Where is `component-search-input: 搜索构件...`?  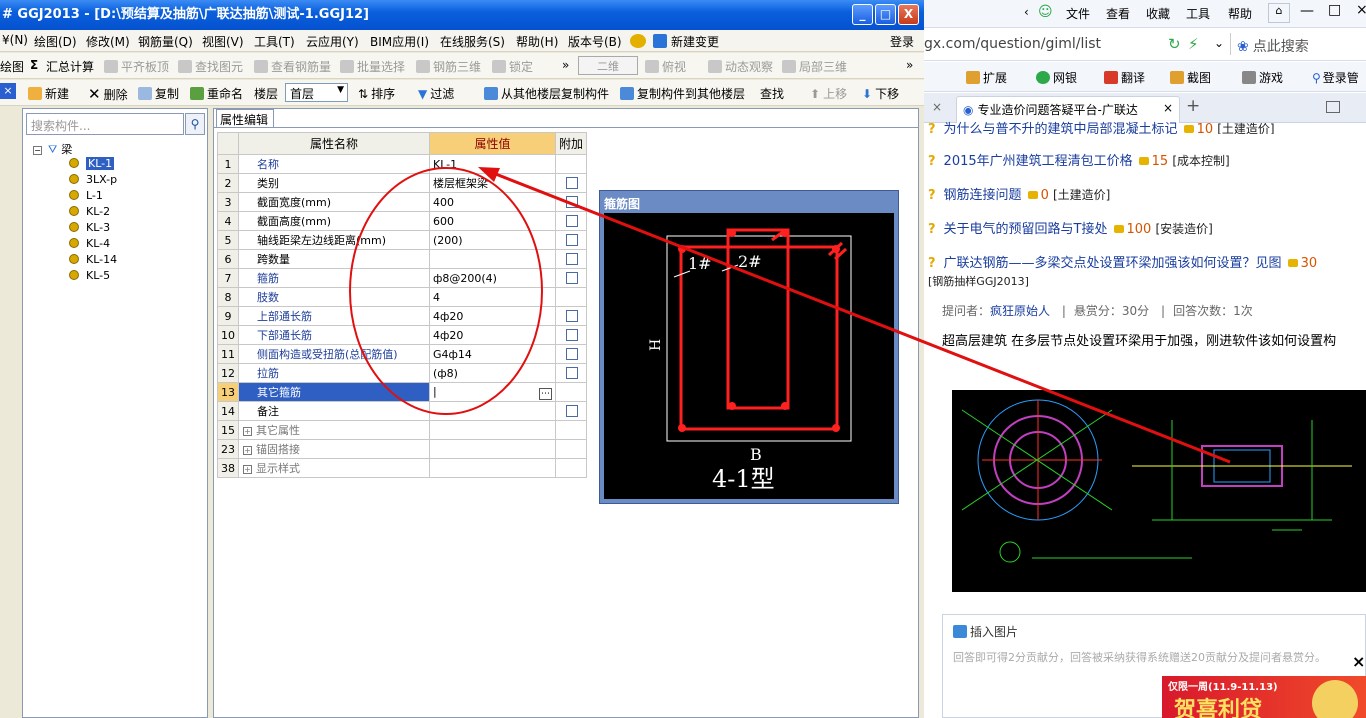
component-search-input: 搜索构件... is located at coordinates (105, 124).